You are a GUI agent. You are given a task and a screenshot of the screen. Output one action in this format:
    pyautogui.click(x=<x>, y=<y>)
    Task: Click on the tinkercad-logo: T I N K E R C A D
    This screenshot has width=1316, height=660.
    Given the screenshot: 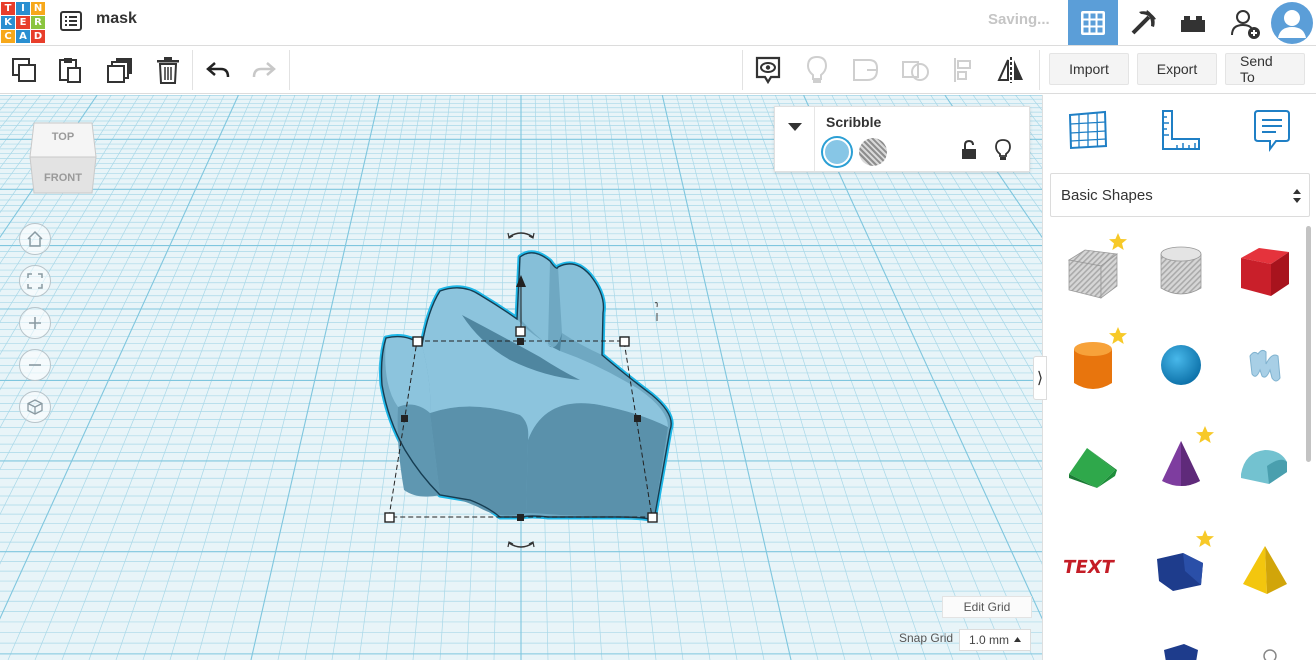 What is the action you would take?
    pyautogui.click(x=23, y=22)
    